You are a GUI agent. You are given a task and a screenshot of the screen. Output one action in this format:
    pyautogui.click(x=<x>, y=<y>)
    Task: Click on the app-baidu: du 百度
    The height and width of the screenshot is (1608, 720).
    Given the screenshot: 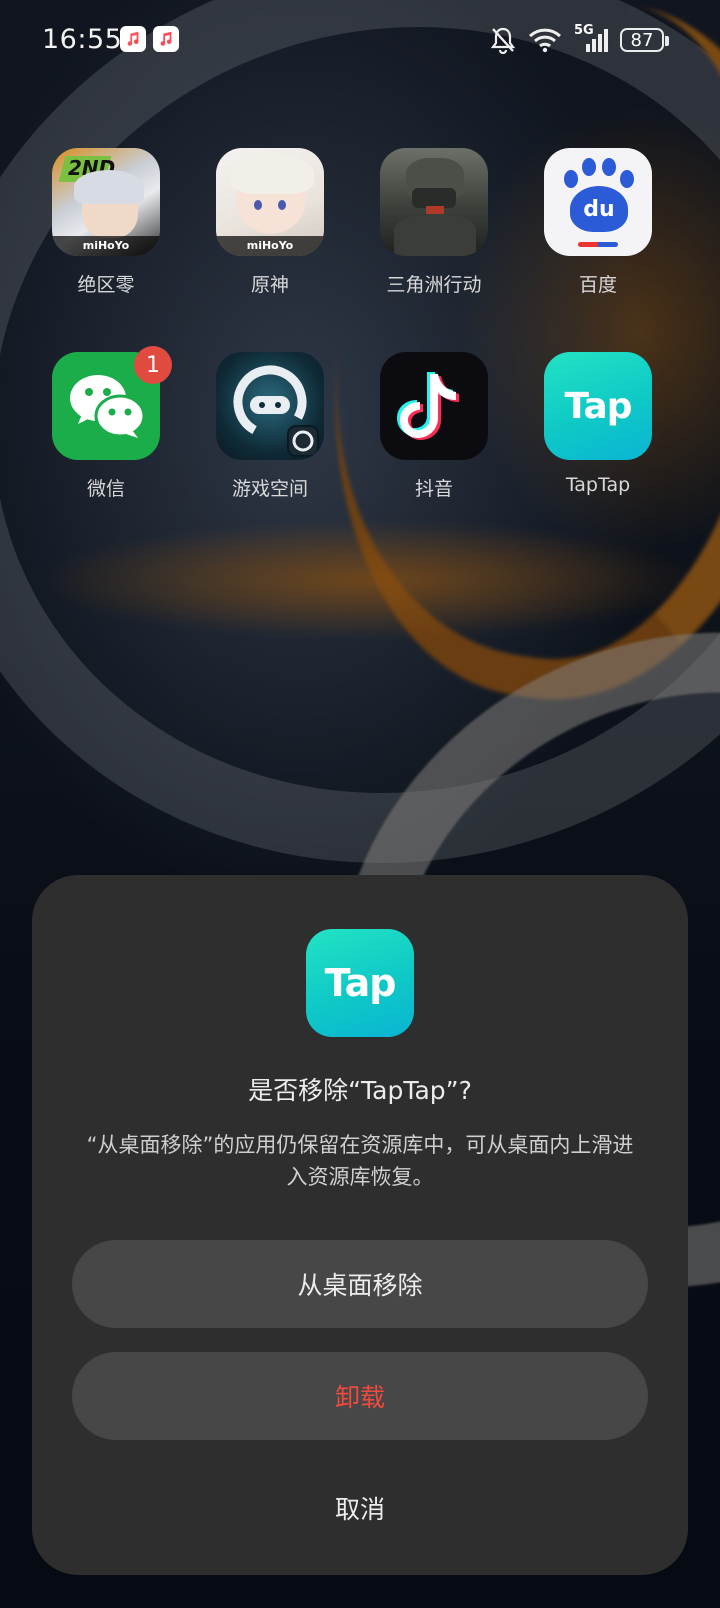 What is the action you would take?
    pyautogui.click(x=598, y=222)
    